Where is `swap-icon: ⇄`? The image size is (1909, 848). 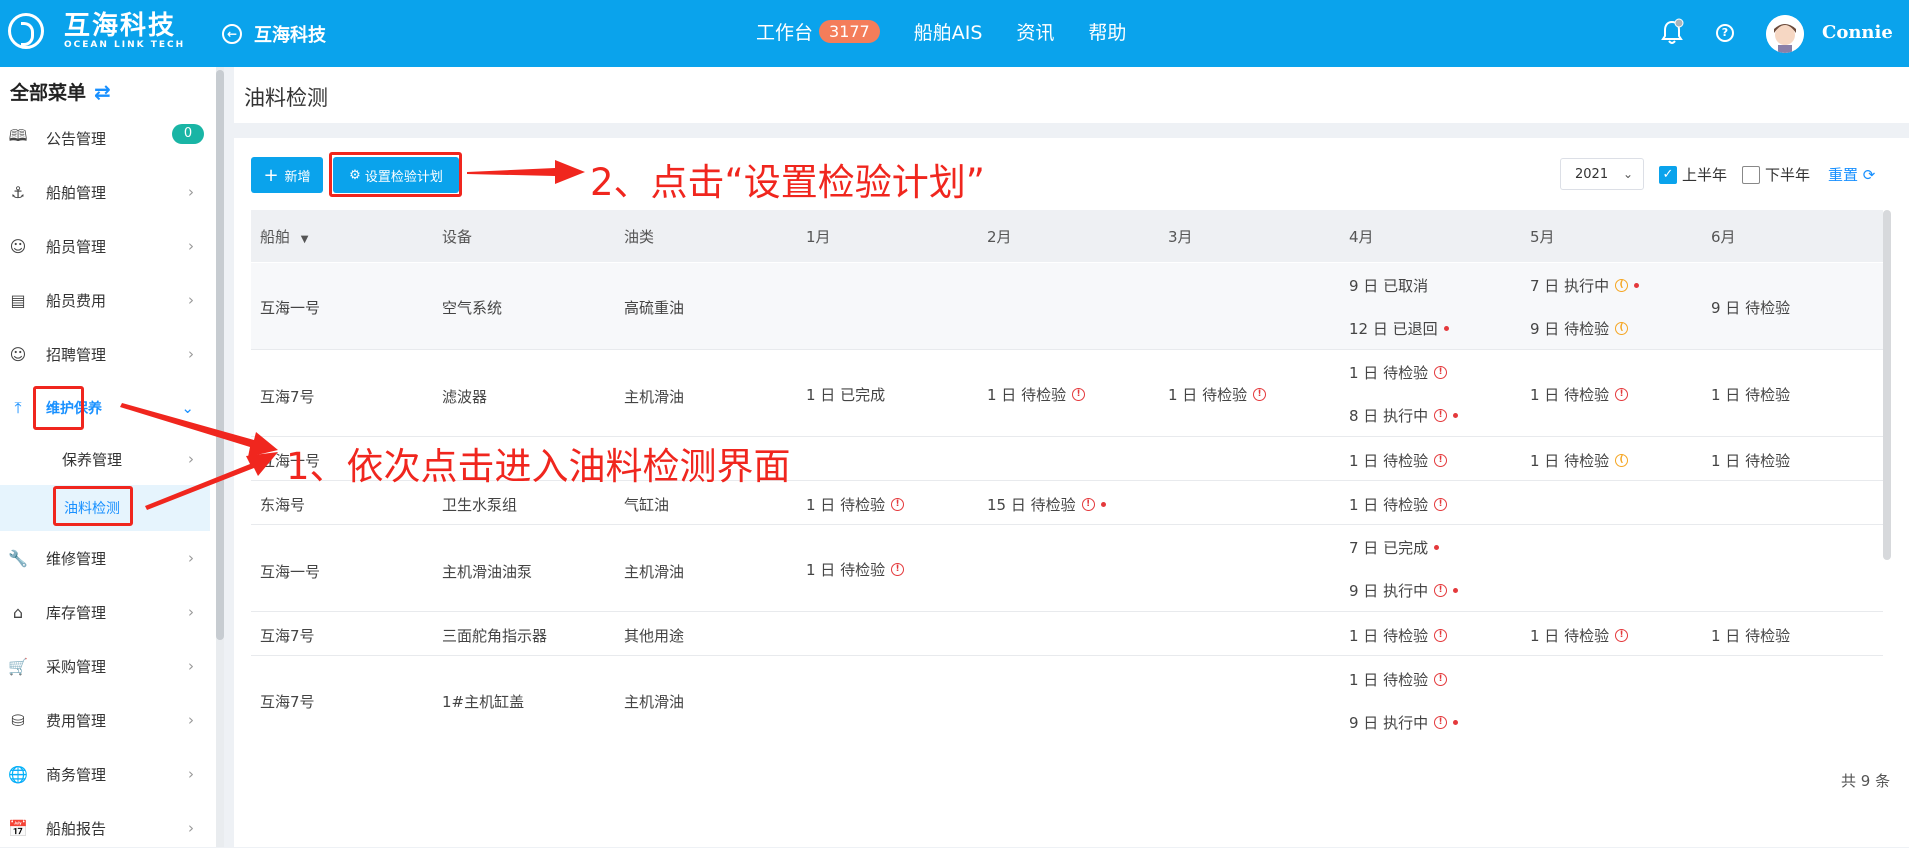 swap-icon: ⇄ is located at coordinates (102, 92).